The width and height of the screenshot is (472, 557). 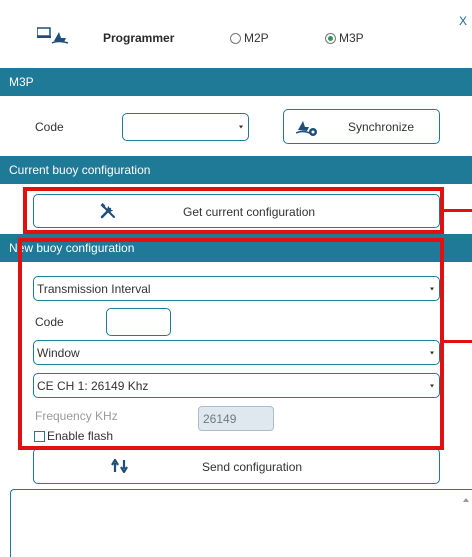 What do you see at coordinates (39, 436) in the screenshot?
I see `enable-flash-box` at bounding box center [39, 436].